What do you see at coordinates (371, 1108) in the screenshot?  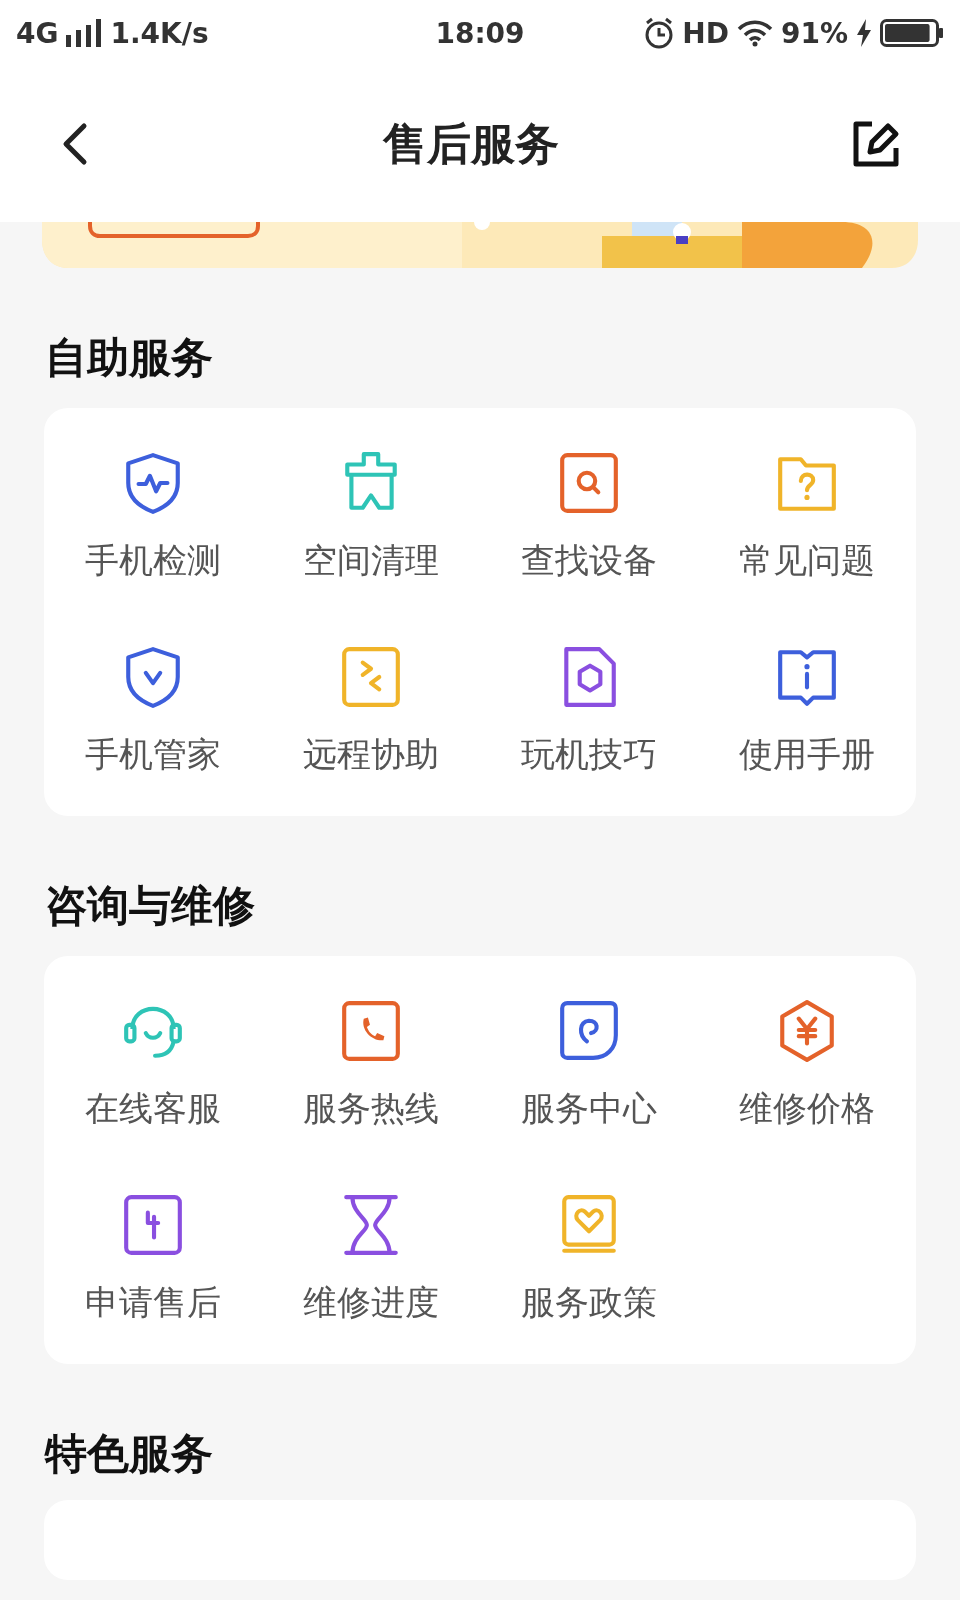 I see `service-label: 服务热线` at bounding box center [371, 1108].